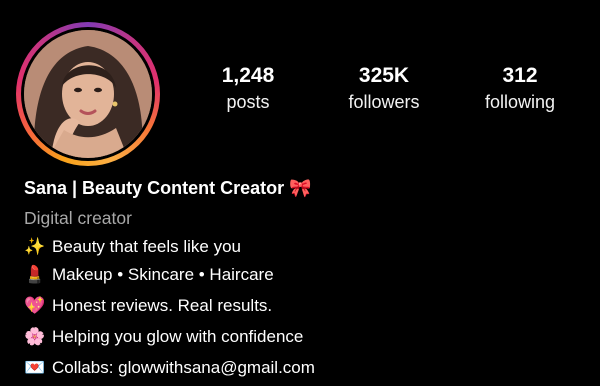 The width and height of the screenshot is (600, 386). What do you see at coordinates (163, 274) in the screenshot?
I see `bio-text: Makeup • Skincare • Haircare` at bounding box center [163, 274].